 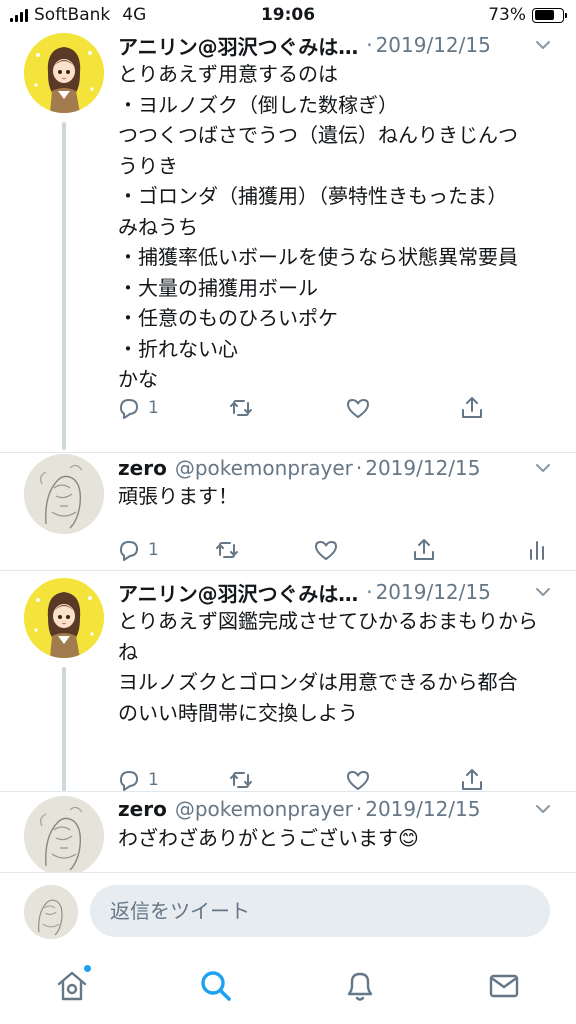 What do you see at coordinates (178, 348) in the screenshot?
I see `tweet-line: ・折れない心` at bounding box center [178, 348].